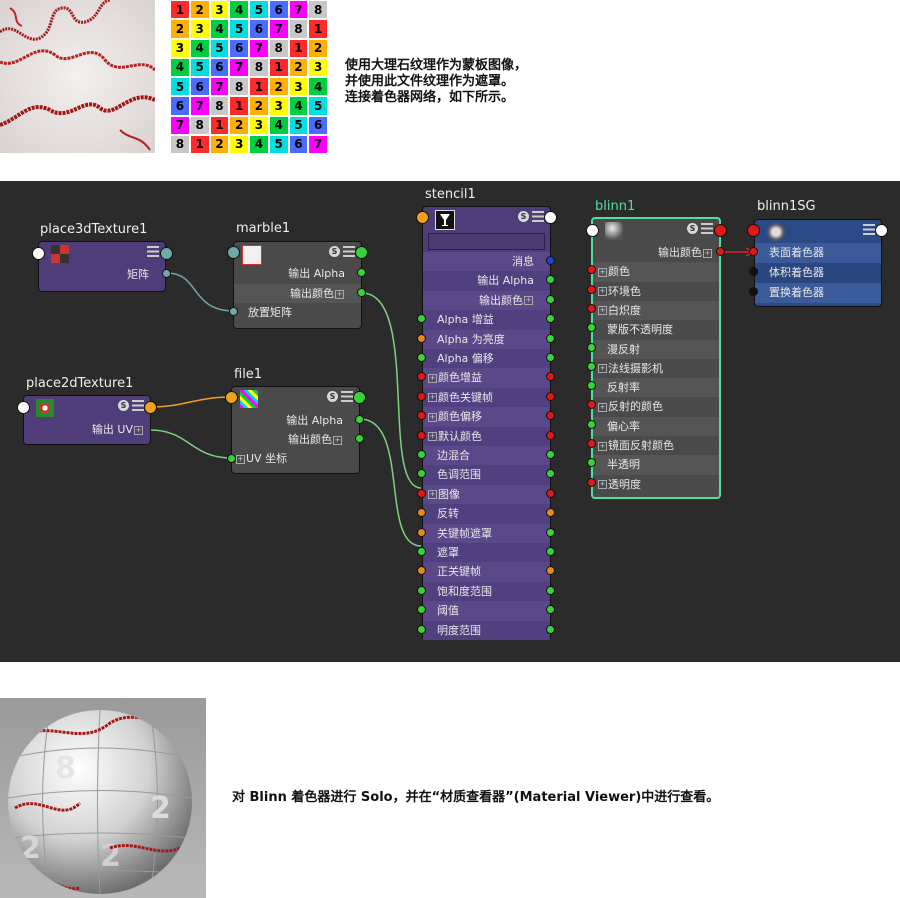 The image size is (900, 898). I want to click on stencil-attr-row: 正关键帧, so click(486, 572).